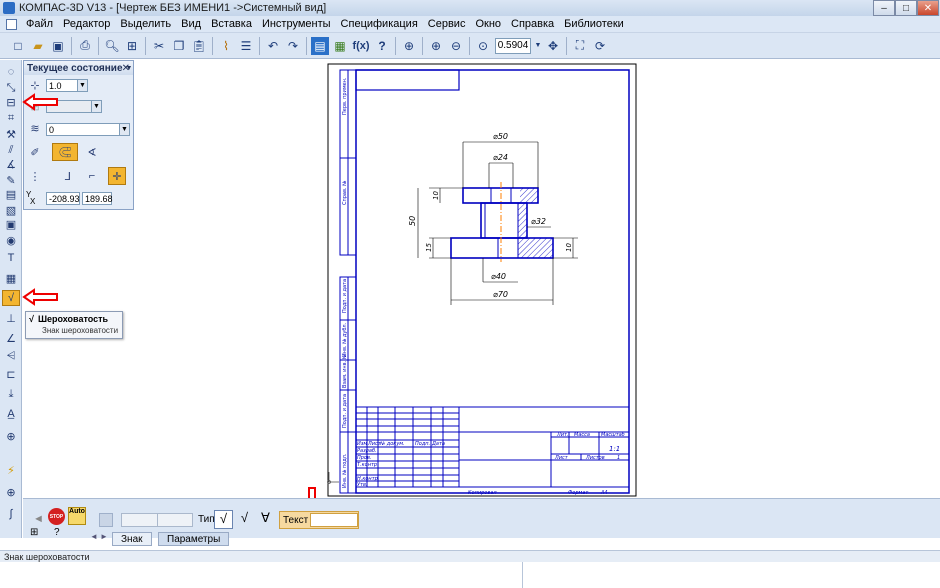  I want to click on arrow-view-icon: ⤓, so click(11, 394).